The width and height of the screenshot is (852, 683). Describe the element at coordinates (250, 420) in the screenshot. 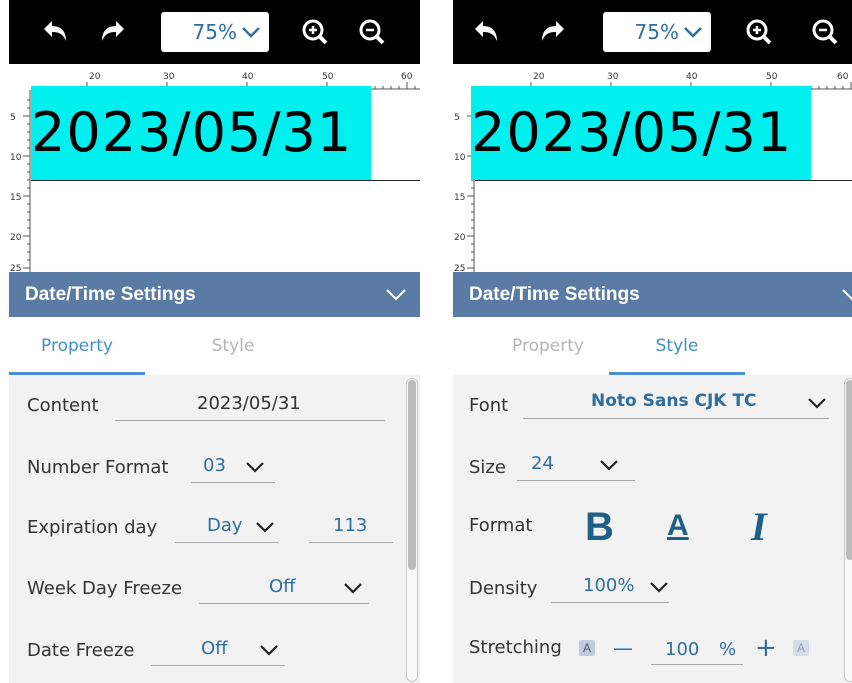

I see `content-underline` at that location.